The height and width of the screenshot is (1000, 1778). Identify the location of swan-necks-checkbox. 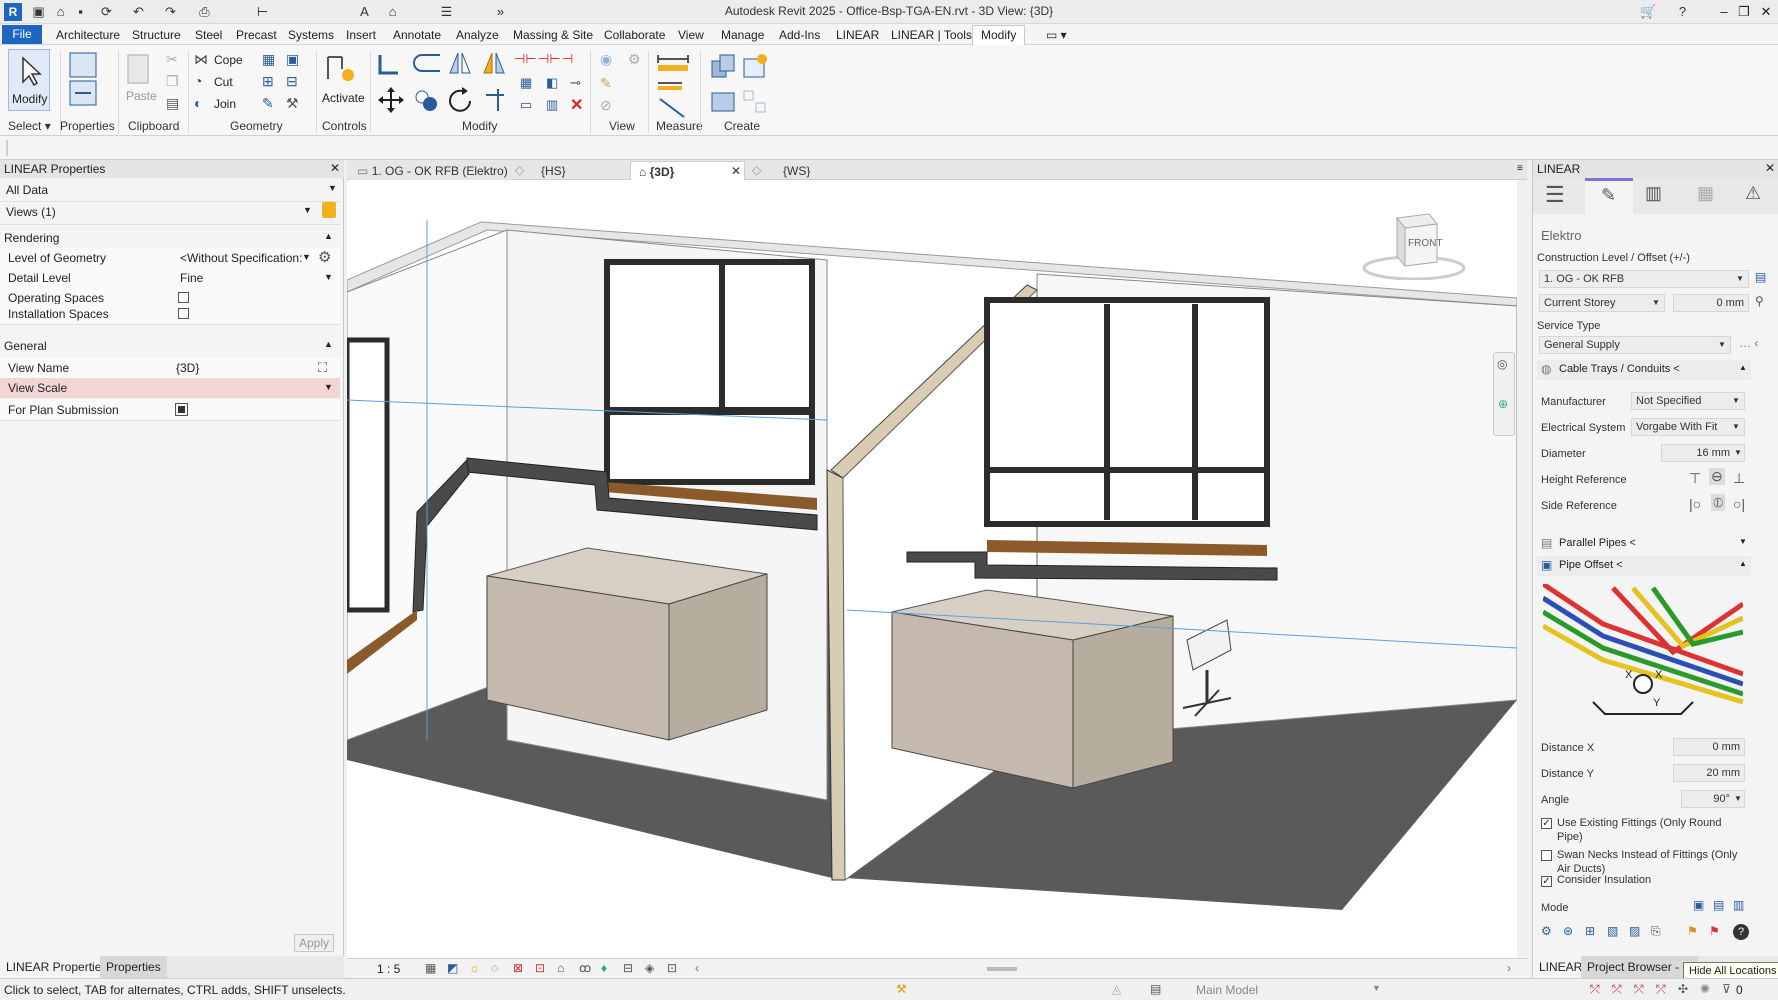
(1546, 855).